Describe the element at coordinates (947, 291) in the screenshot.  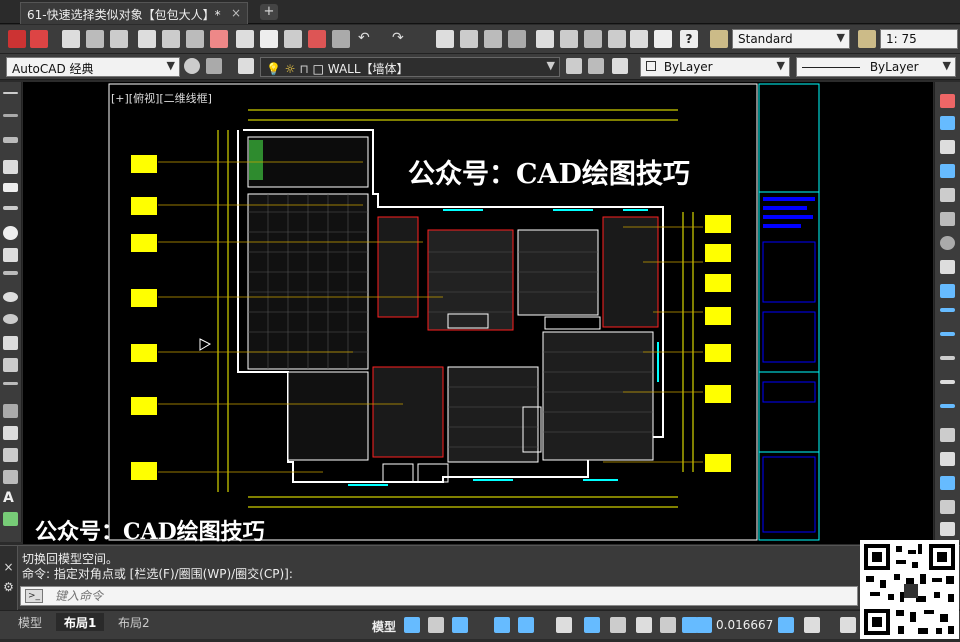
I see `stretch-icon` at that location.